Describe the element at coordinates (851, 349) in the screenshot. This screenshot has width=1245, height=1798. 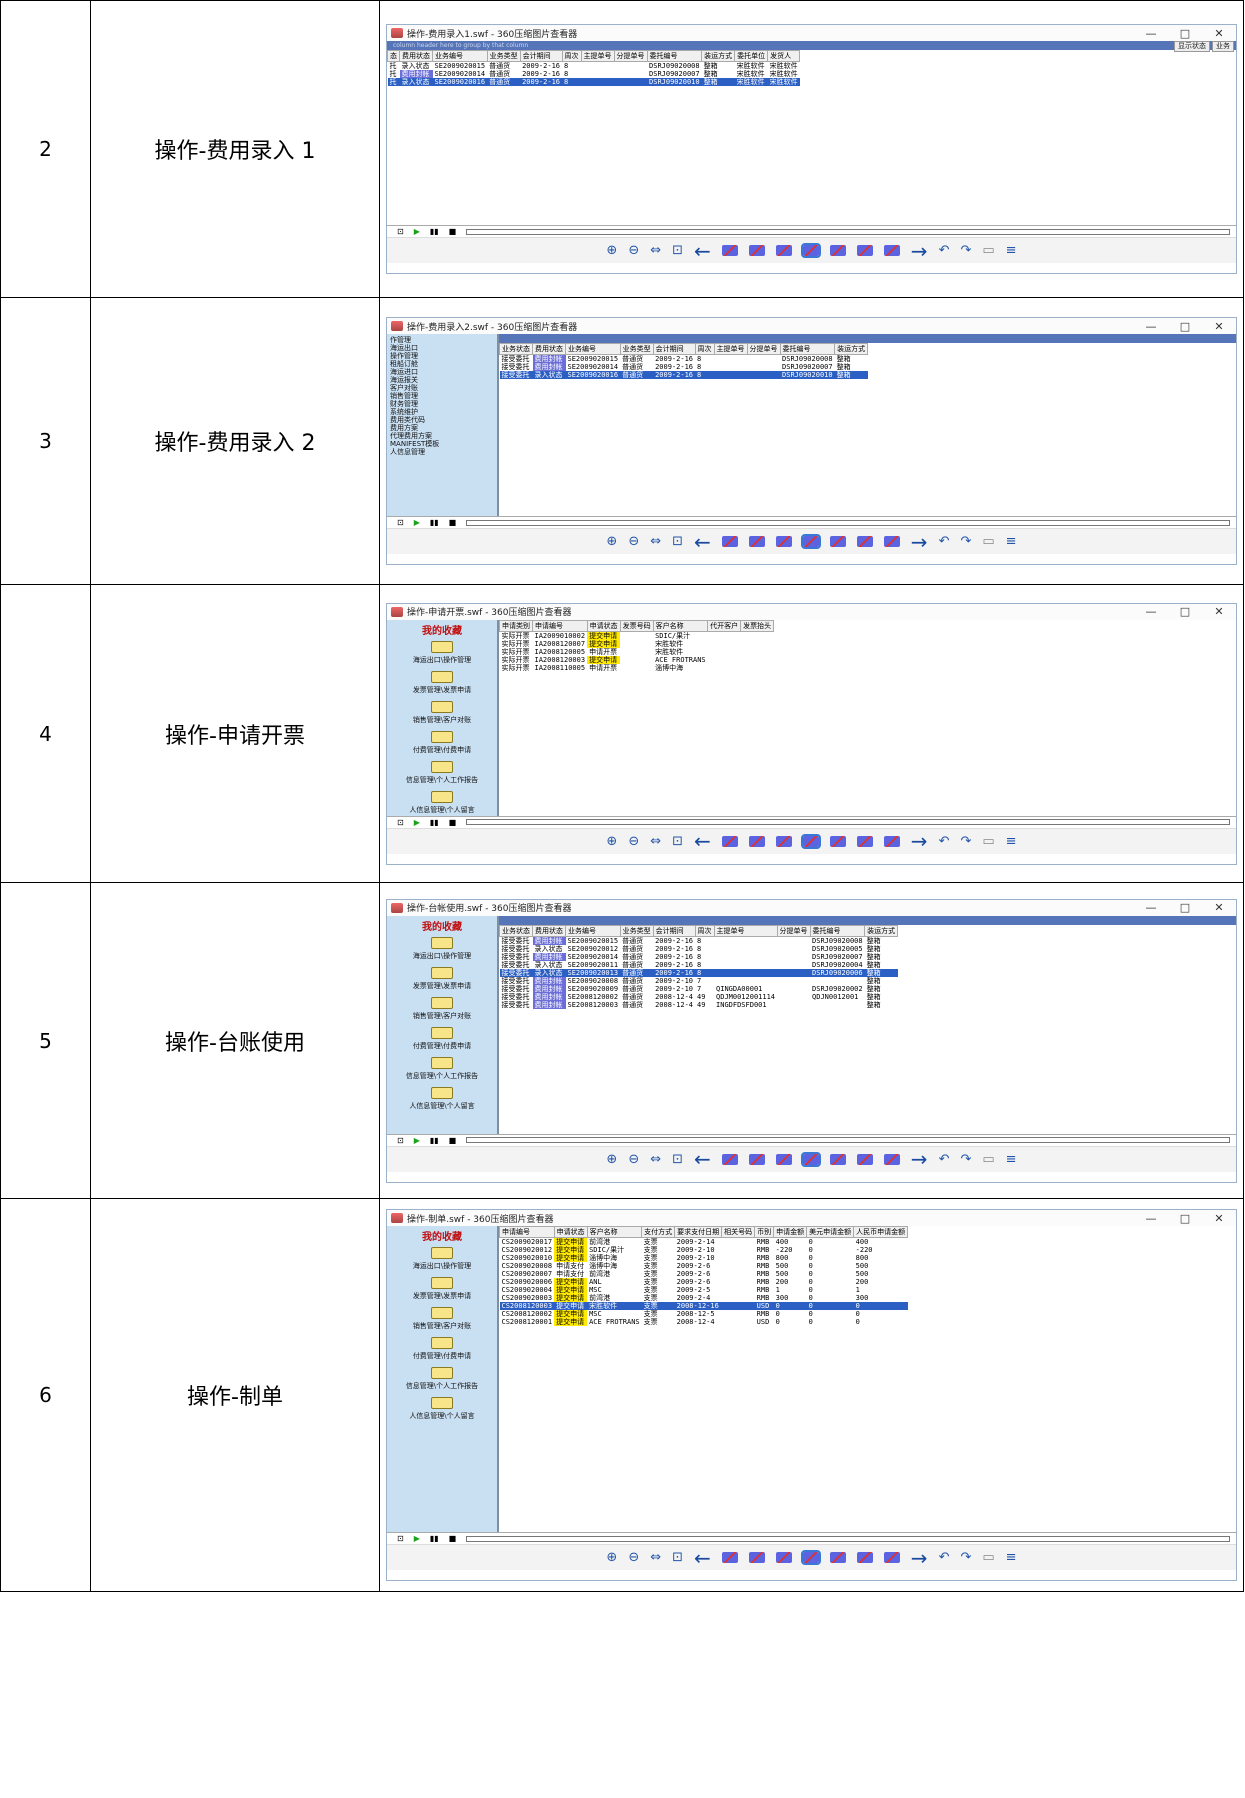
I see `column-header: 装运方式` at that location.